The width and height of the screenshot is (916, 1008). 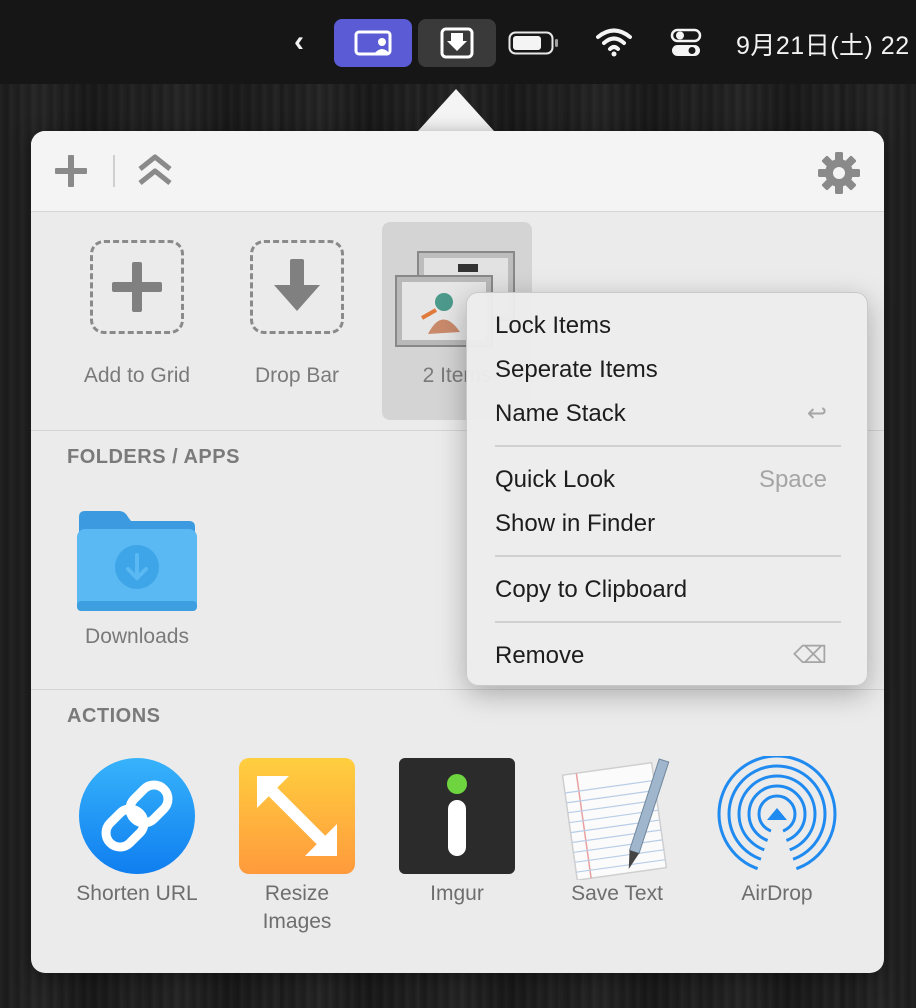 I want to click on collapse-button, so click(x=155, y=173).